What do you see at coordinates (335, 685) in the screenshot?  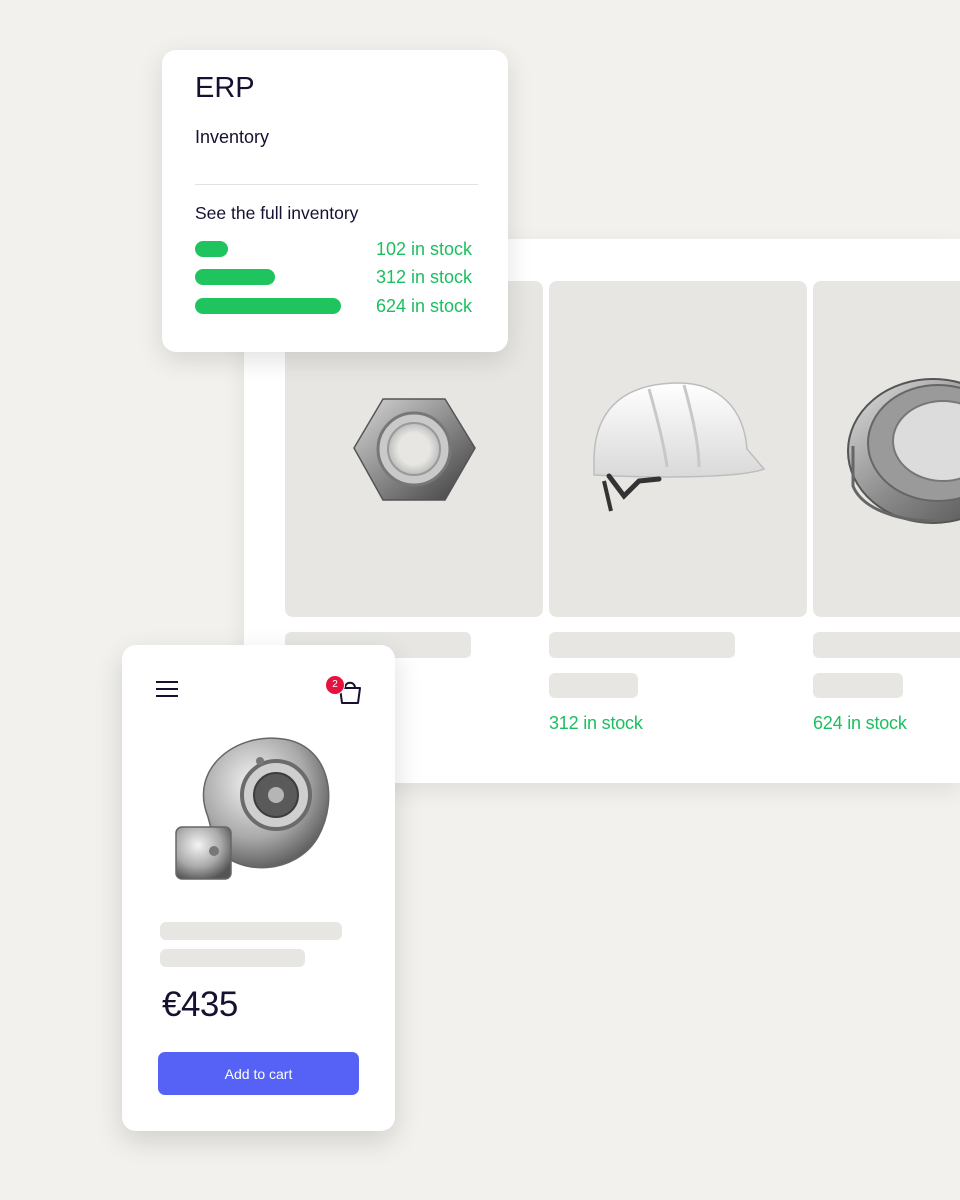 I see `cart-count-badge: 2` at bounding box center [335, 685].